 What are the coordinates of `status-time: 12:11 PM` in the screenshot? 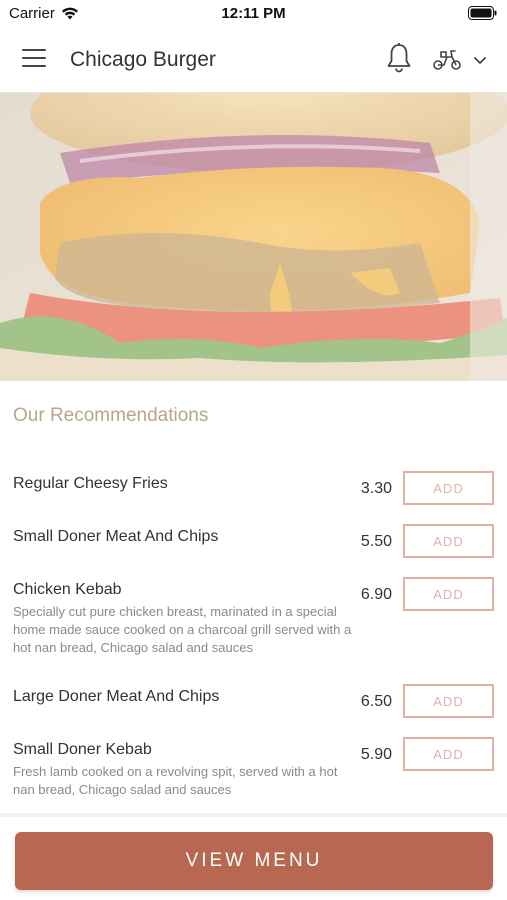 It's located at (253, 13).